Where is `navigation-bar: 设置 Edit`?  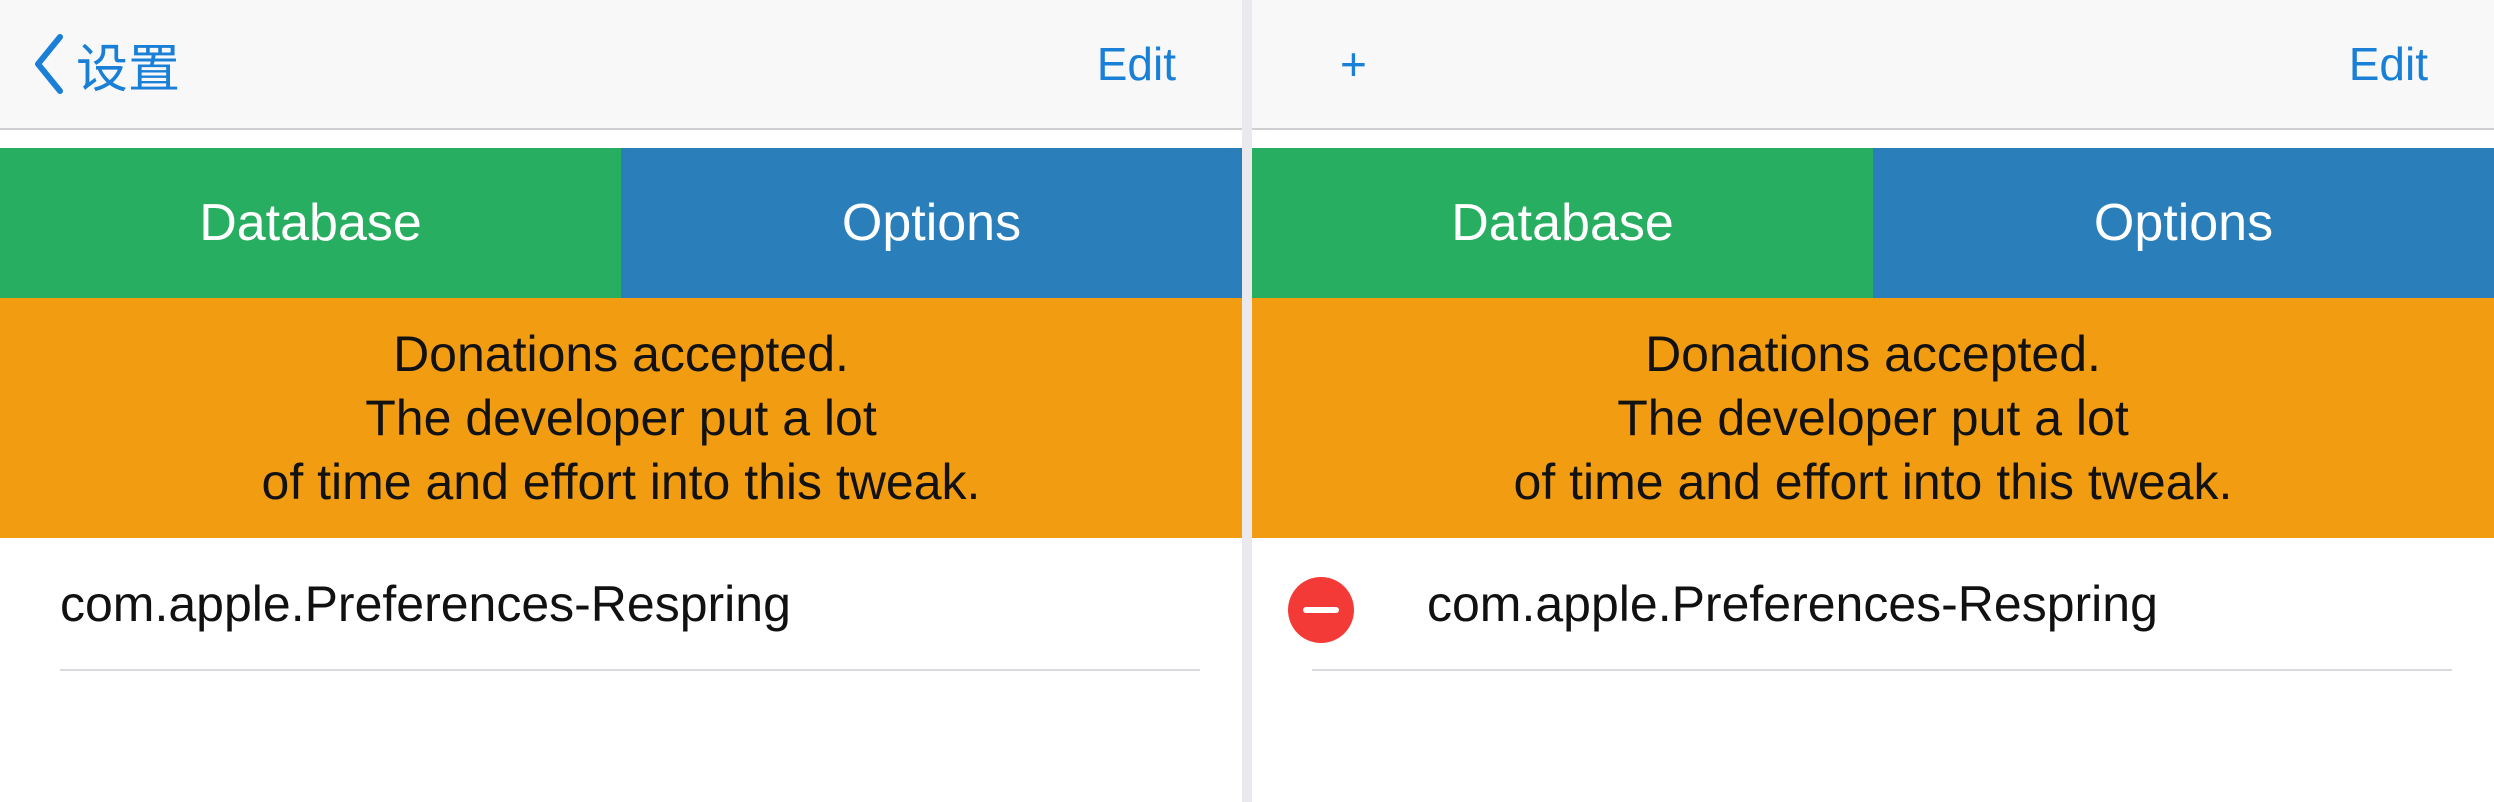
navigation-bar: 设置 Edit is located at coordinates (621, 65).